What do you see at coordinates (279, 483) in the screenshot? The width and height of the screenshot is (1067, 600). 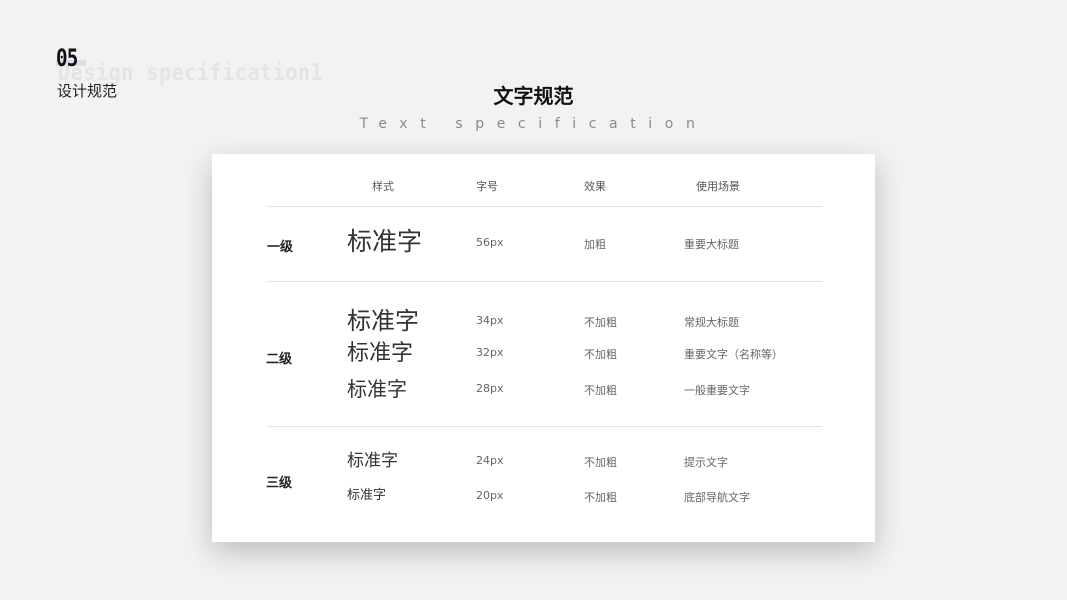 I see `level-label: 三级` at bounding box center [279, 483].